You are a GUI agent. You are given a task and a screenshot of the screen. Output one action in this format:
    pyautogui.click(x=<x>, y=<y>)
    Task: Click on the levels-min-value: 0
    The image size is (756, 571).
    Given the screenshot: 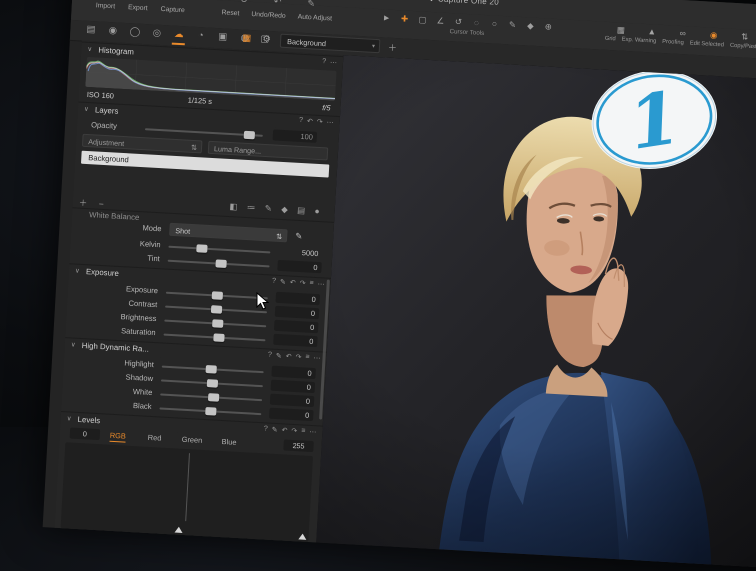 What is the action you would take?
    pyautogui.click(x=85, y=434)
    